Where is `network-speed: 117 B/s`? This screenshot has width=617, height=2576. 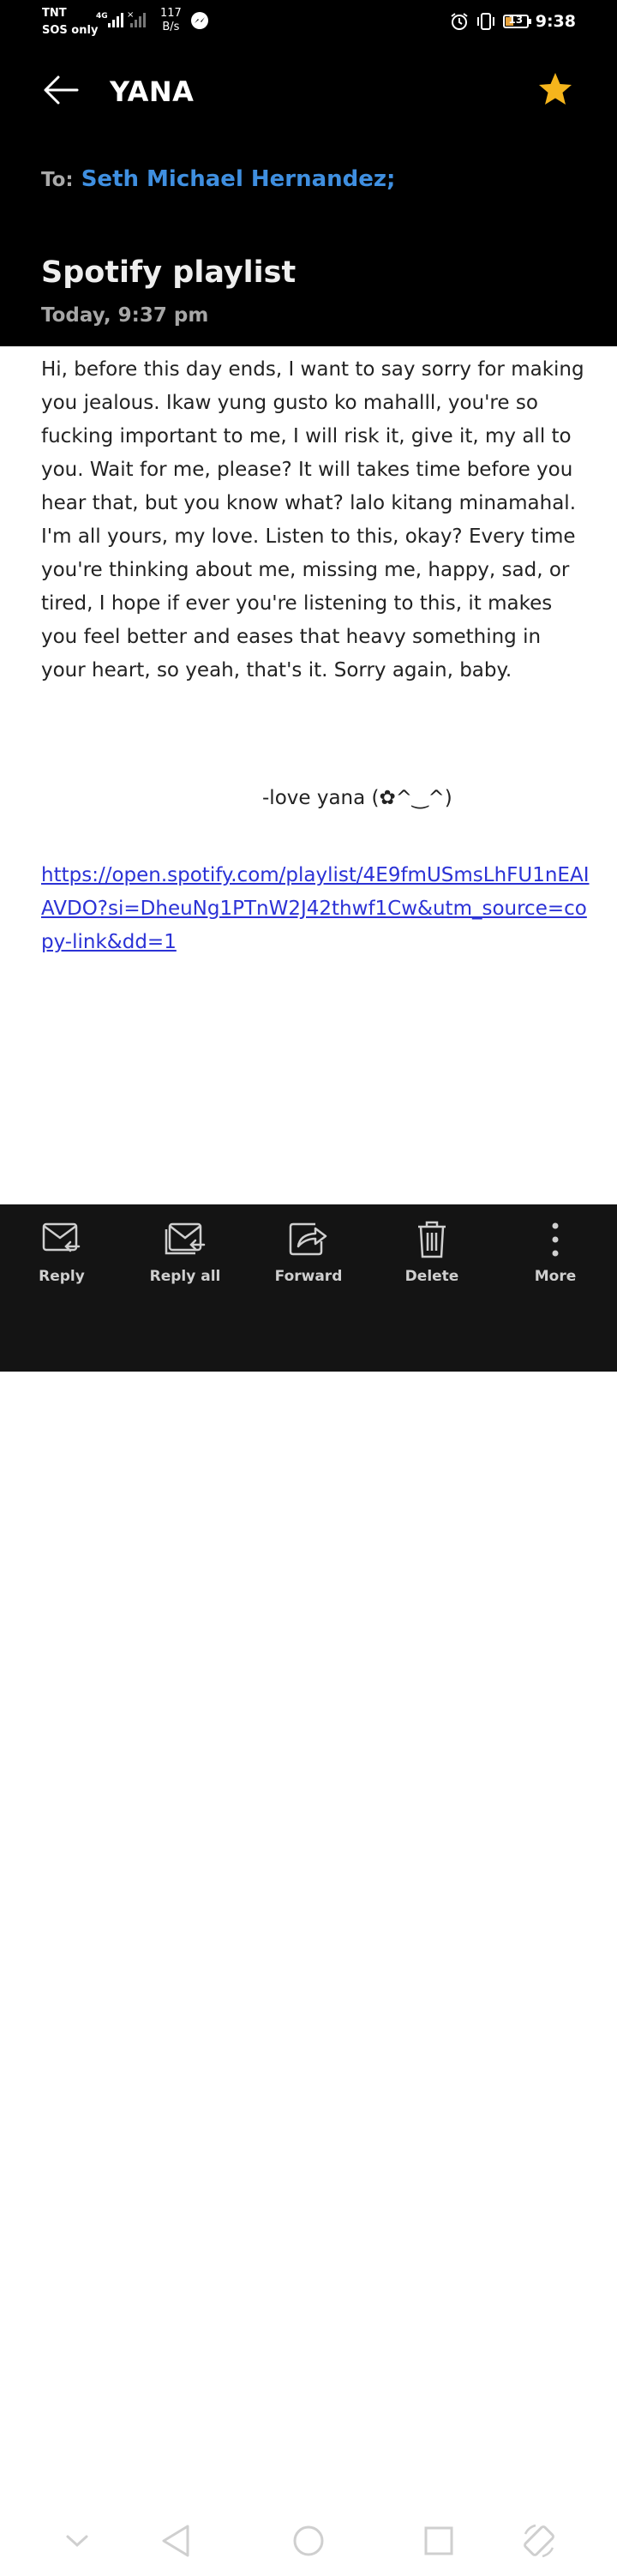 network-speed: 117 B/s is located at coordinates (171, 20).